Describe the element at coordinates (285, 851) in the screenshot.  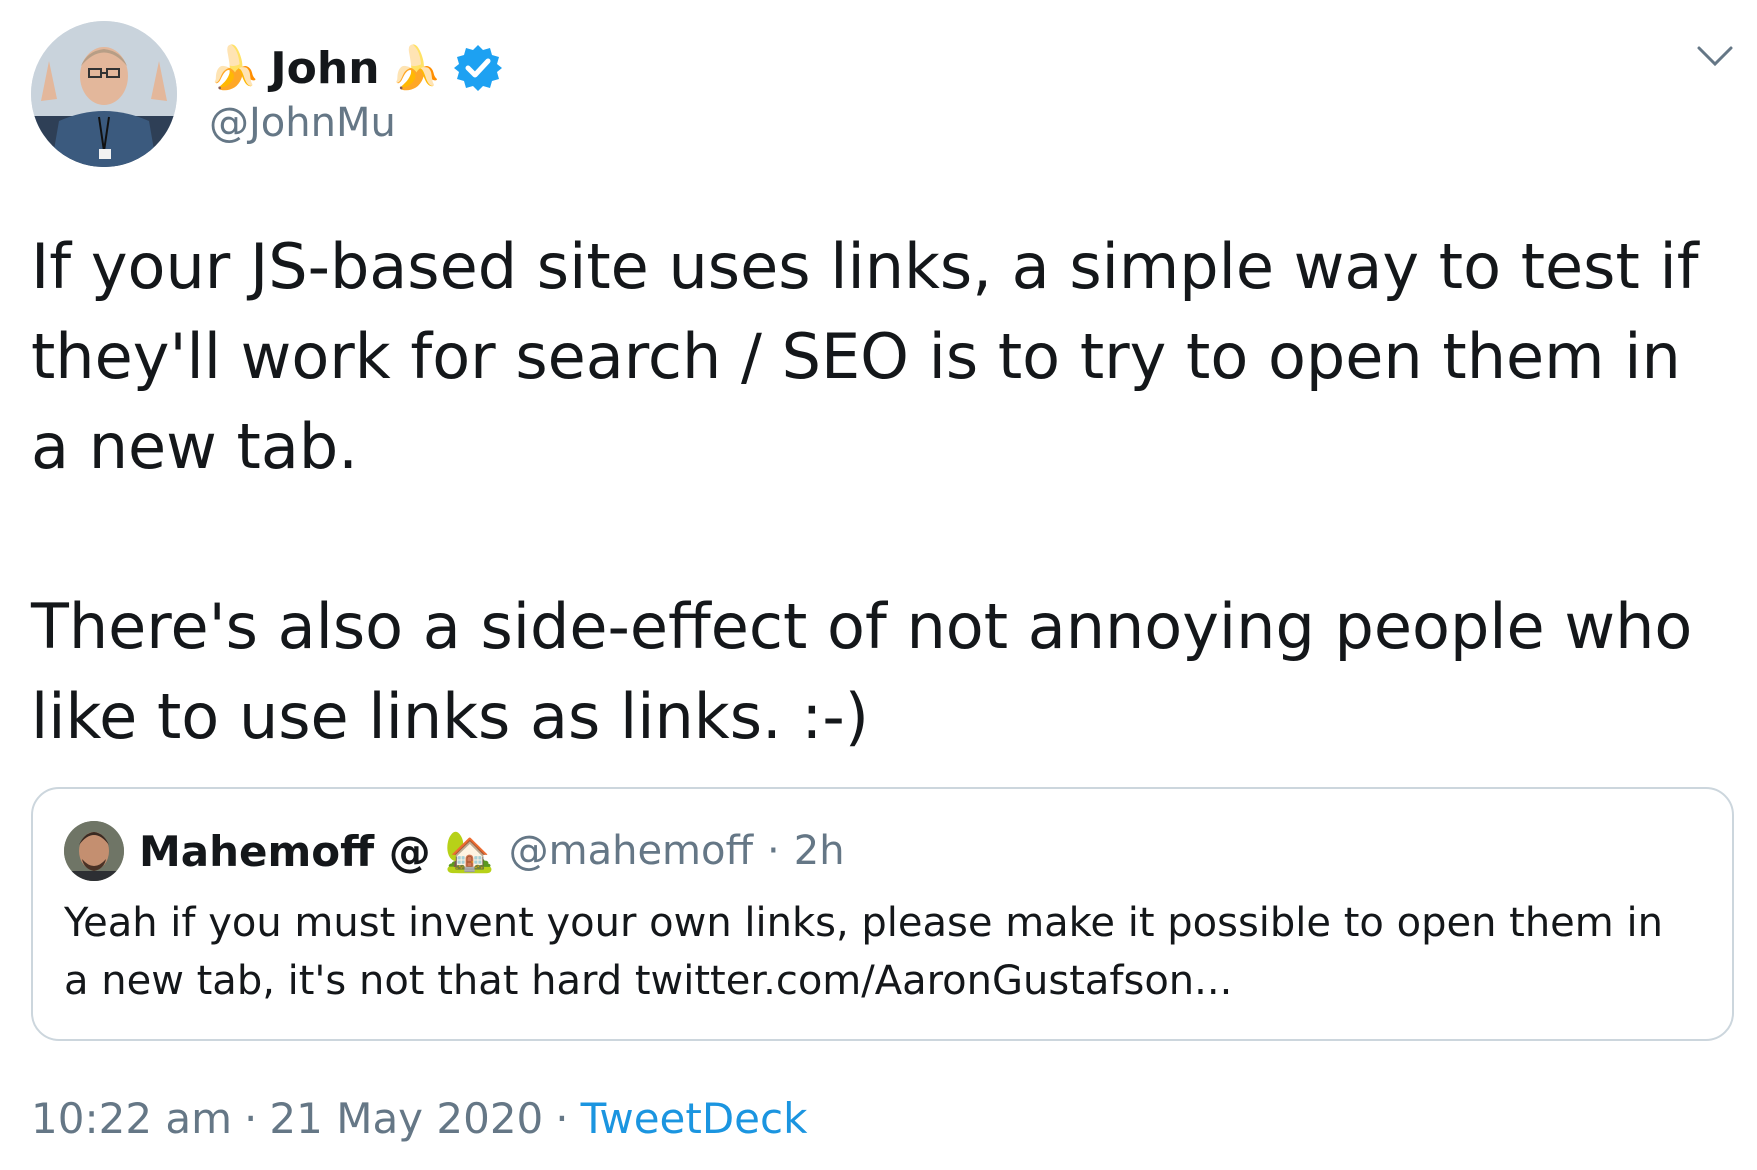
I see `quoted-author-name: Mahemoff @` at that location.